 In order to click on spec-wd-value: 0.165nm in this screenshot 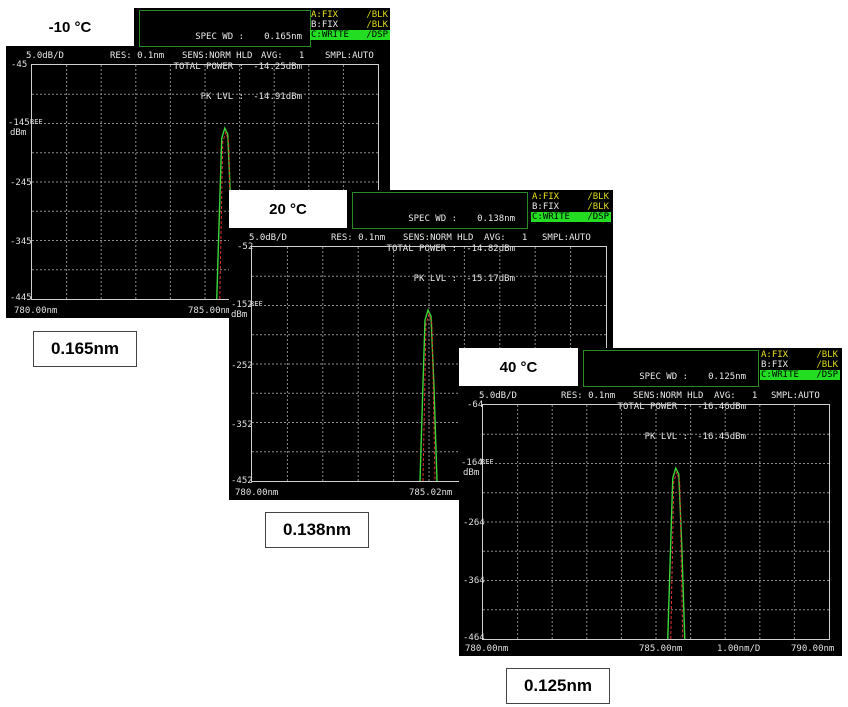, I will do `click(283, 37)`.